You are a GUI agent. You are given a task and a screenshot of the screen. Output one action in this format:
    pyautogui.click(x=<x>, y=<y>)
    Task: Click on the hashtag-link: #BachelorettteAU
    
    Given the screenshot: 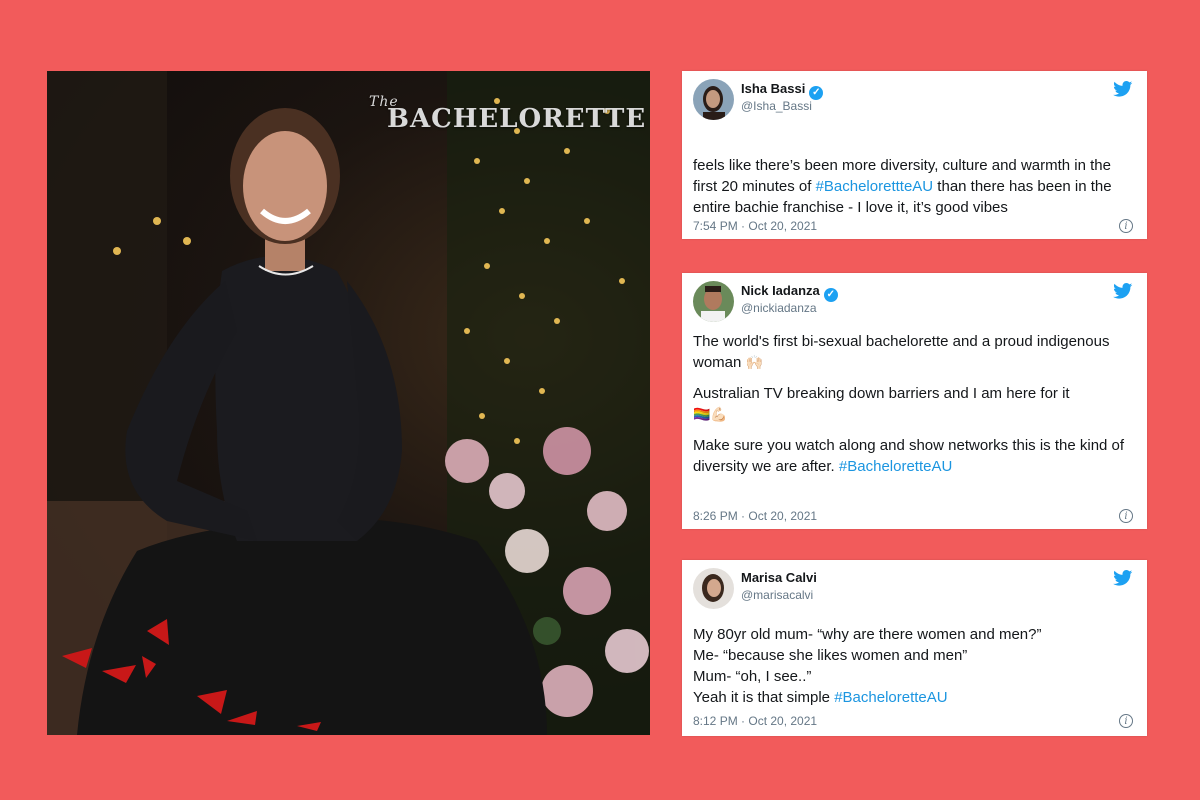 What is the action you would take?
    pyautogui.click(x=875, y=186)
    